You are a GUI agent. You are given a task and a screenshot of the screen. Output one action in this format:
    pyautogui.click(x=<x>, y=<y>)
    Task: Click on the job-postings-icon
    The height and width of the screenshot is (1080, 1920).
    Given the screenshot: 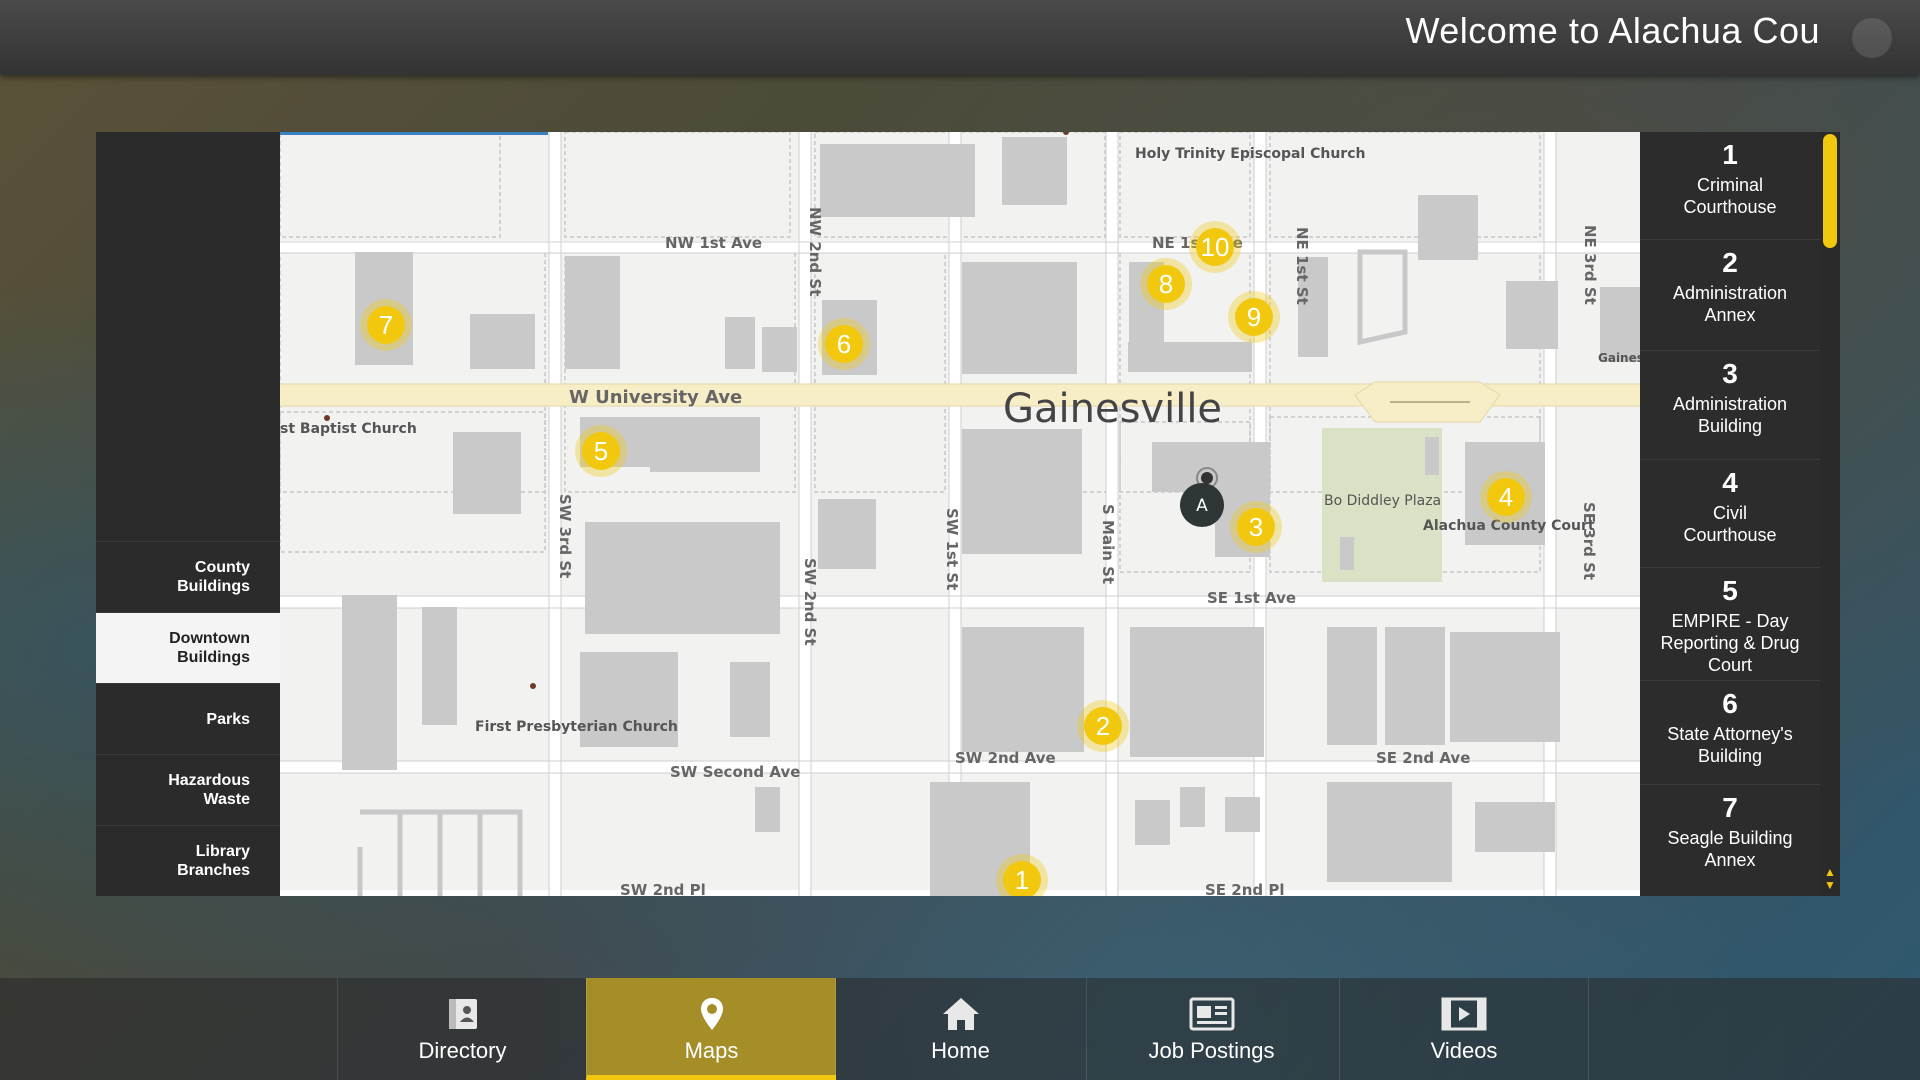 What is the action you would take?
    pyautogui.click(x=1211, y=1014)
    